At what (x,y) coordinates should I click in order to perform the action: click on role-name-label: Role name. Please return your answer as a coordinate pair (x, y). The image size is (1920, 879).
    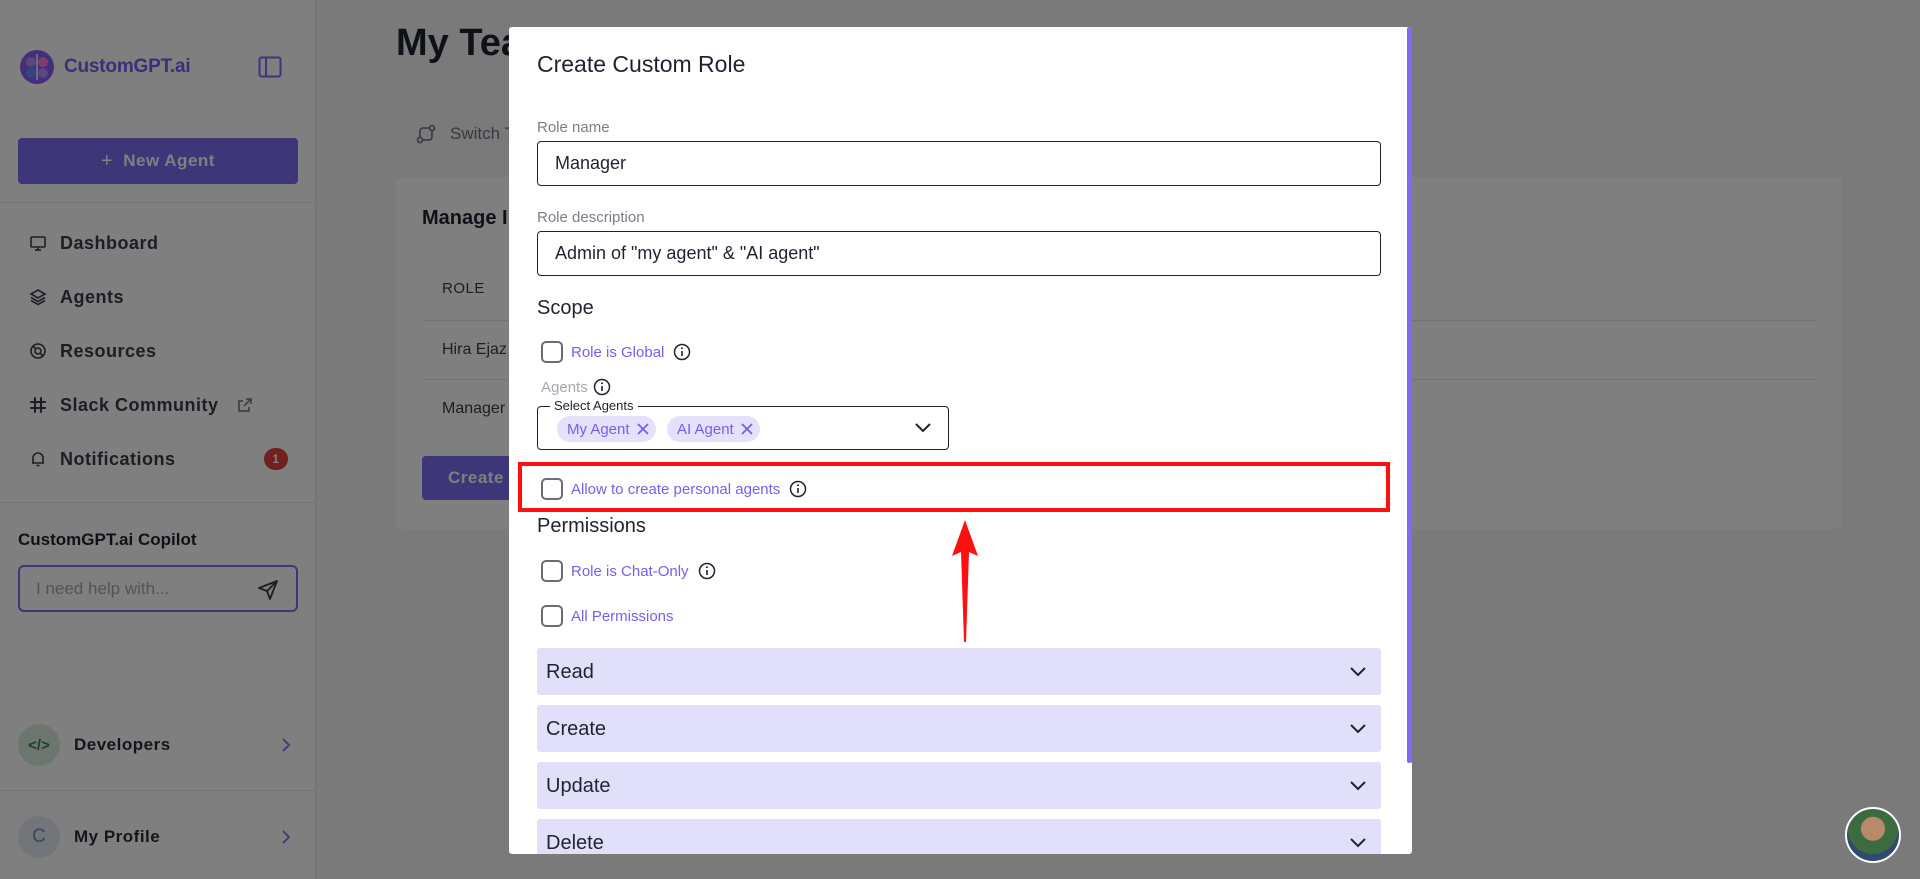
    Looking at the image, I should click on (573, 127).